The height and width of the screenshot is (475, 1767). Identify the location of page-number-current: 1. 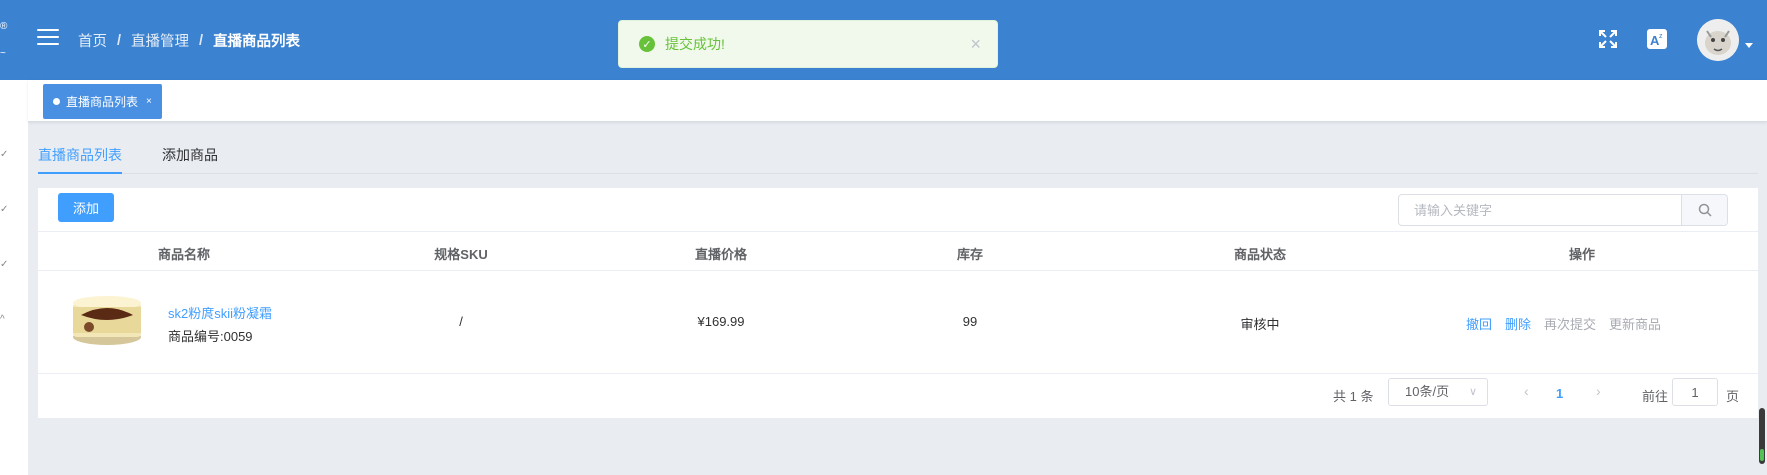
(1559, 393).